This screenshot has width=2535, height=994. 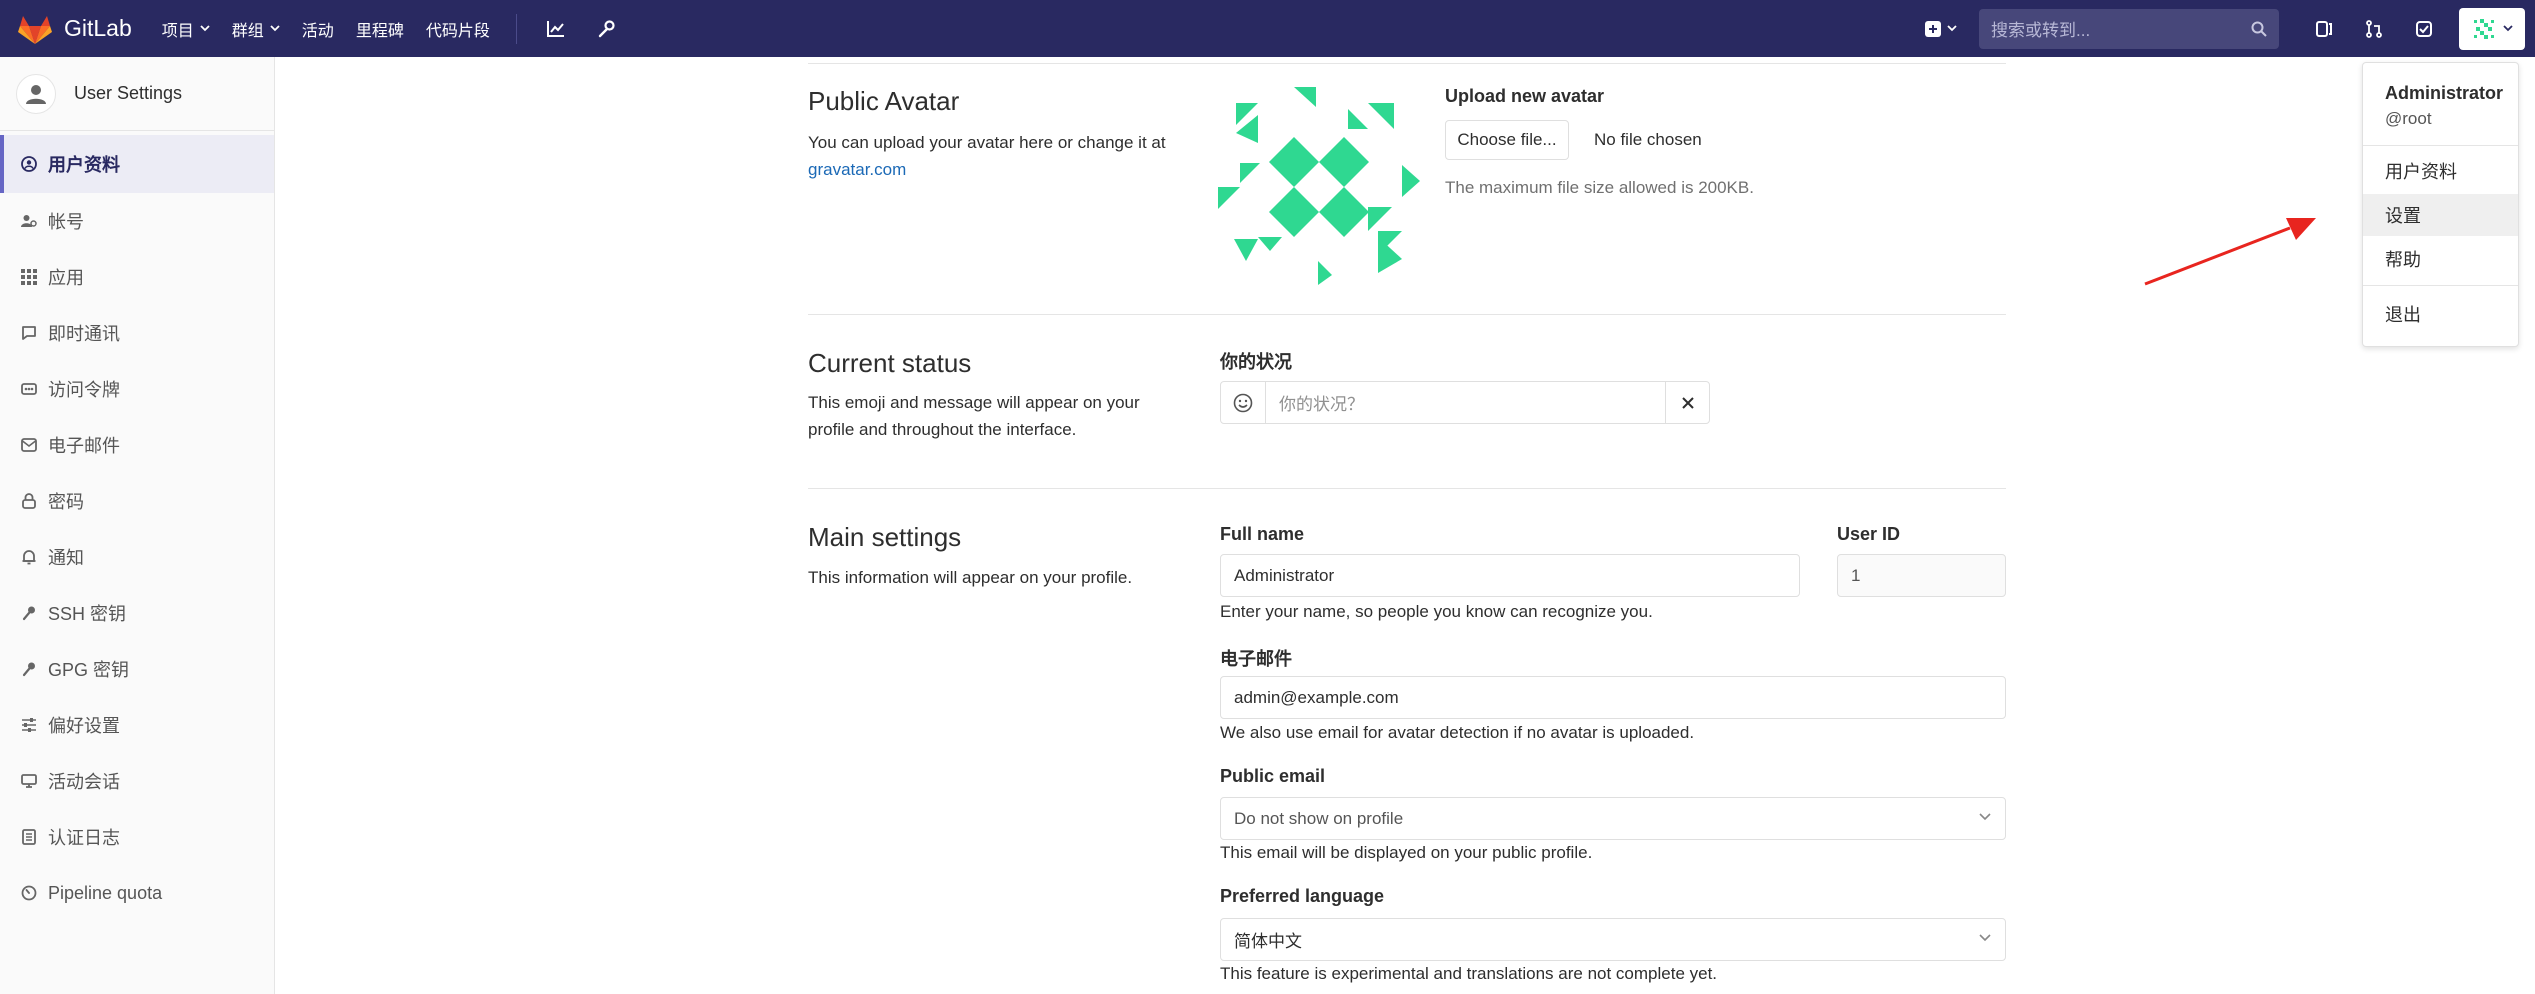 What do you see at coordinates (2424, 29) in the screenshot?
I see `todo-icon` at bounding box center [2424, 29].